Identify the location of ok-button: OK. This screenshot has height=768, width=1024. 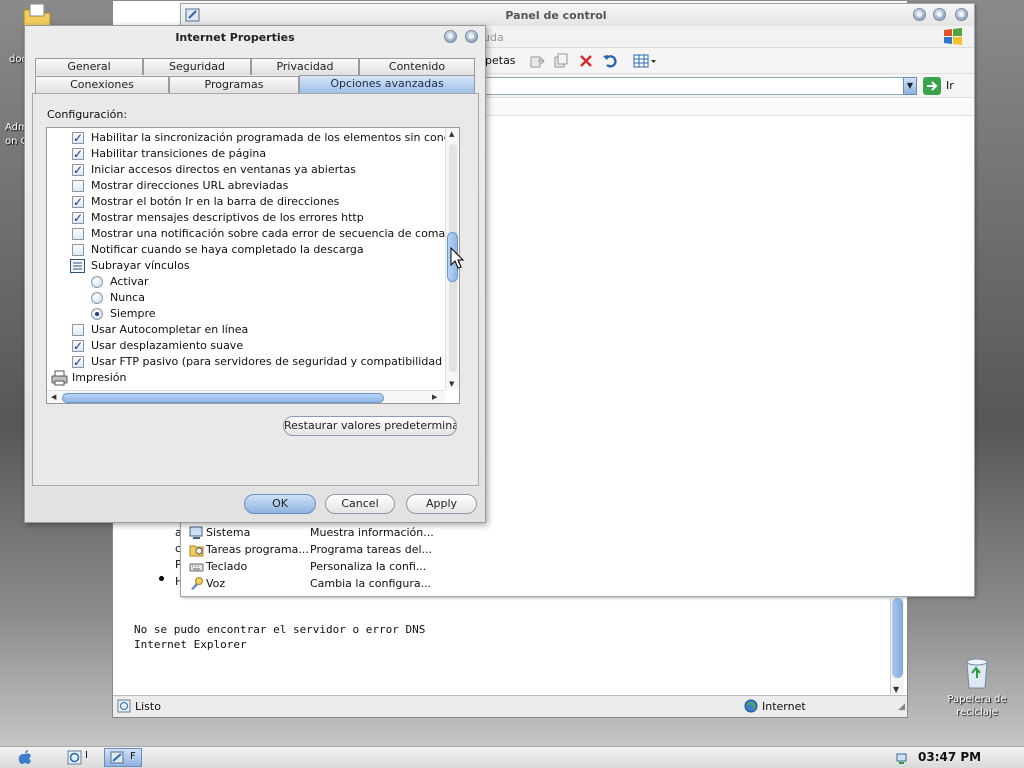
(280, 504).